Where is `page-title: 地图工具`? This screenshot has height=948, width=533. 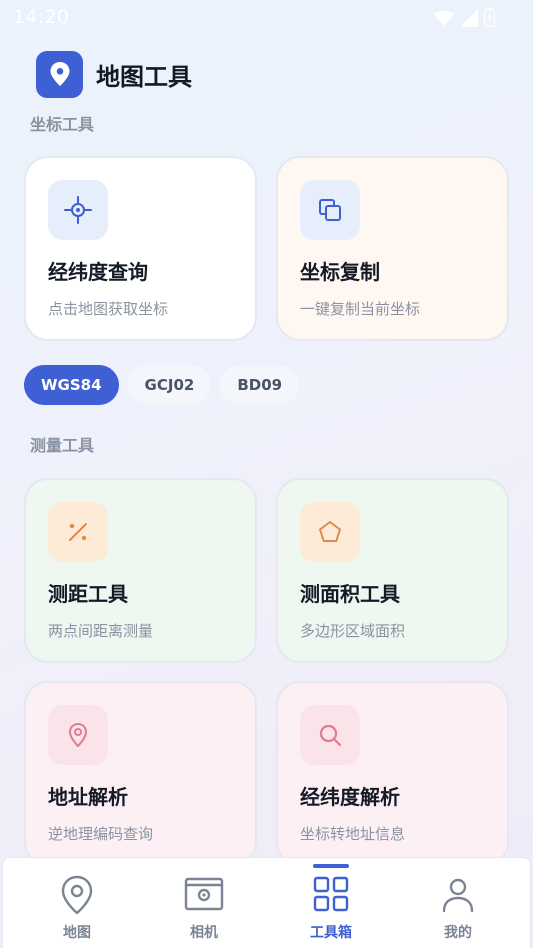
page-title: 地图工具 is located at coordinates (144, 76).